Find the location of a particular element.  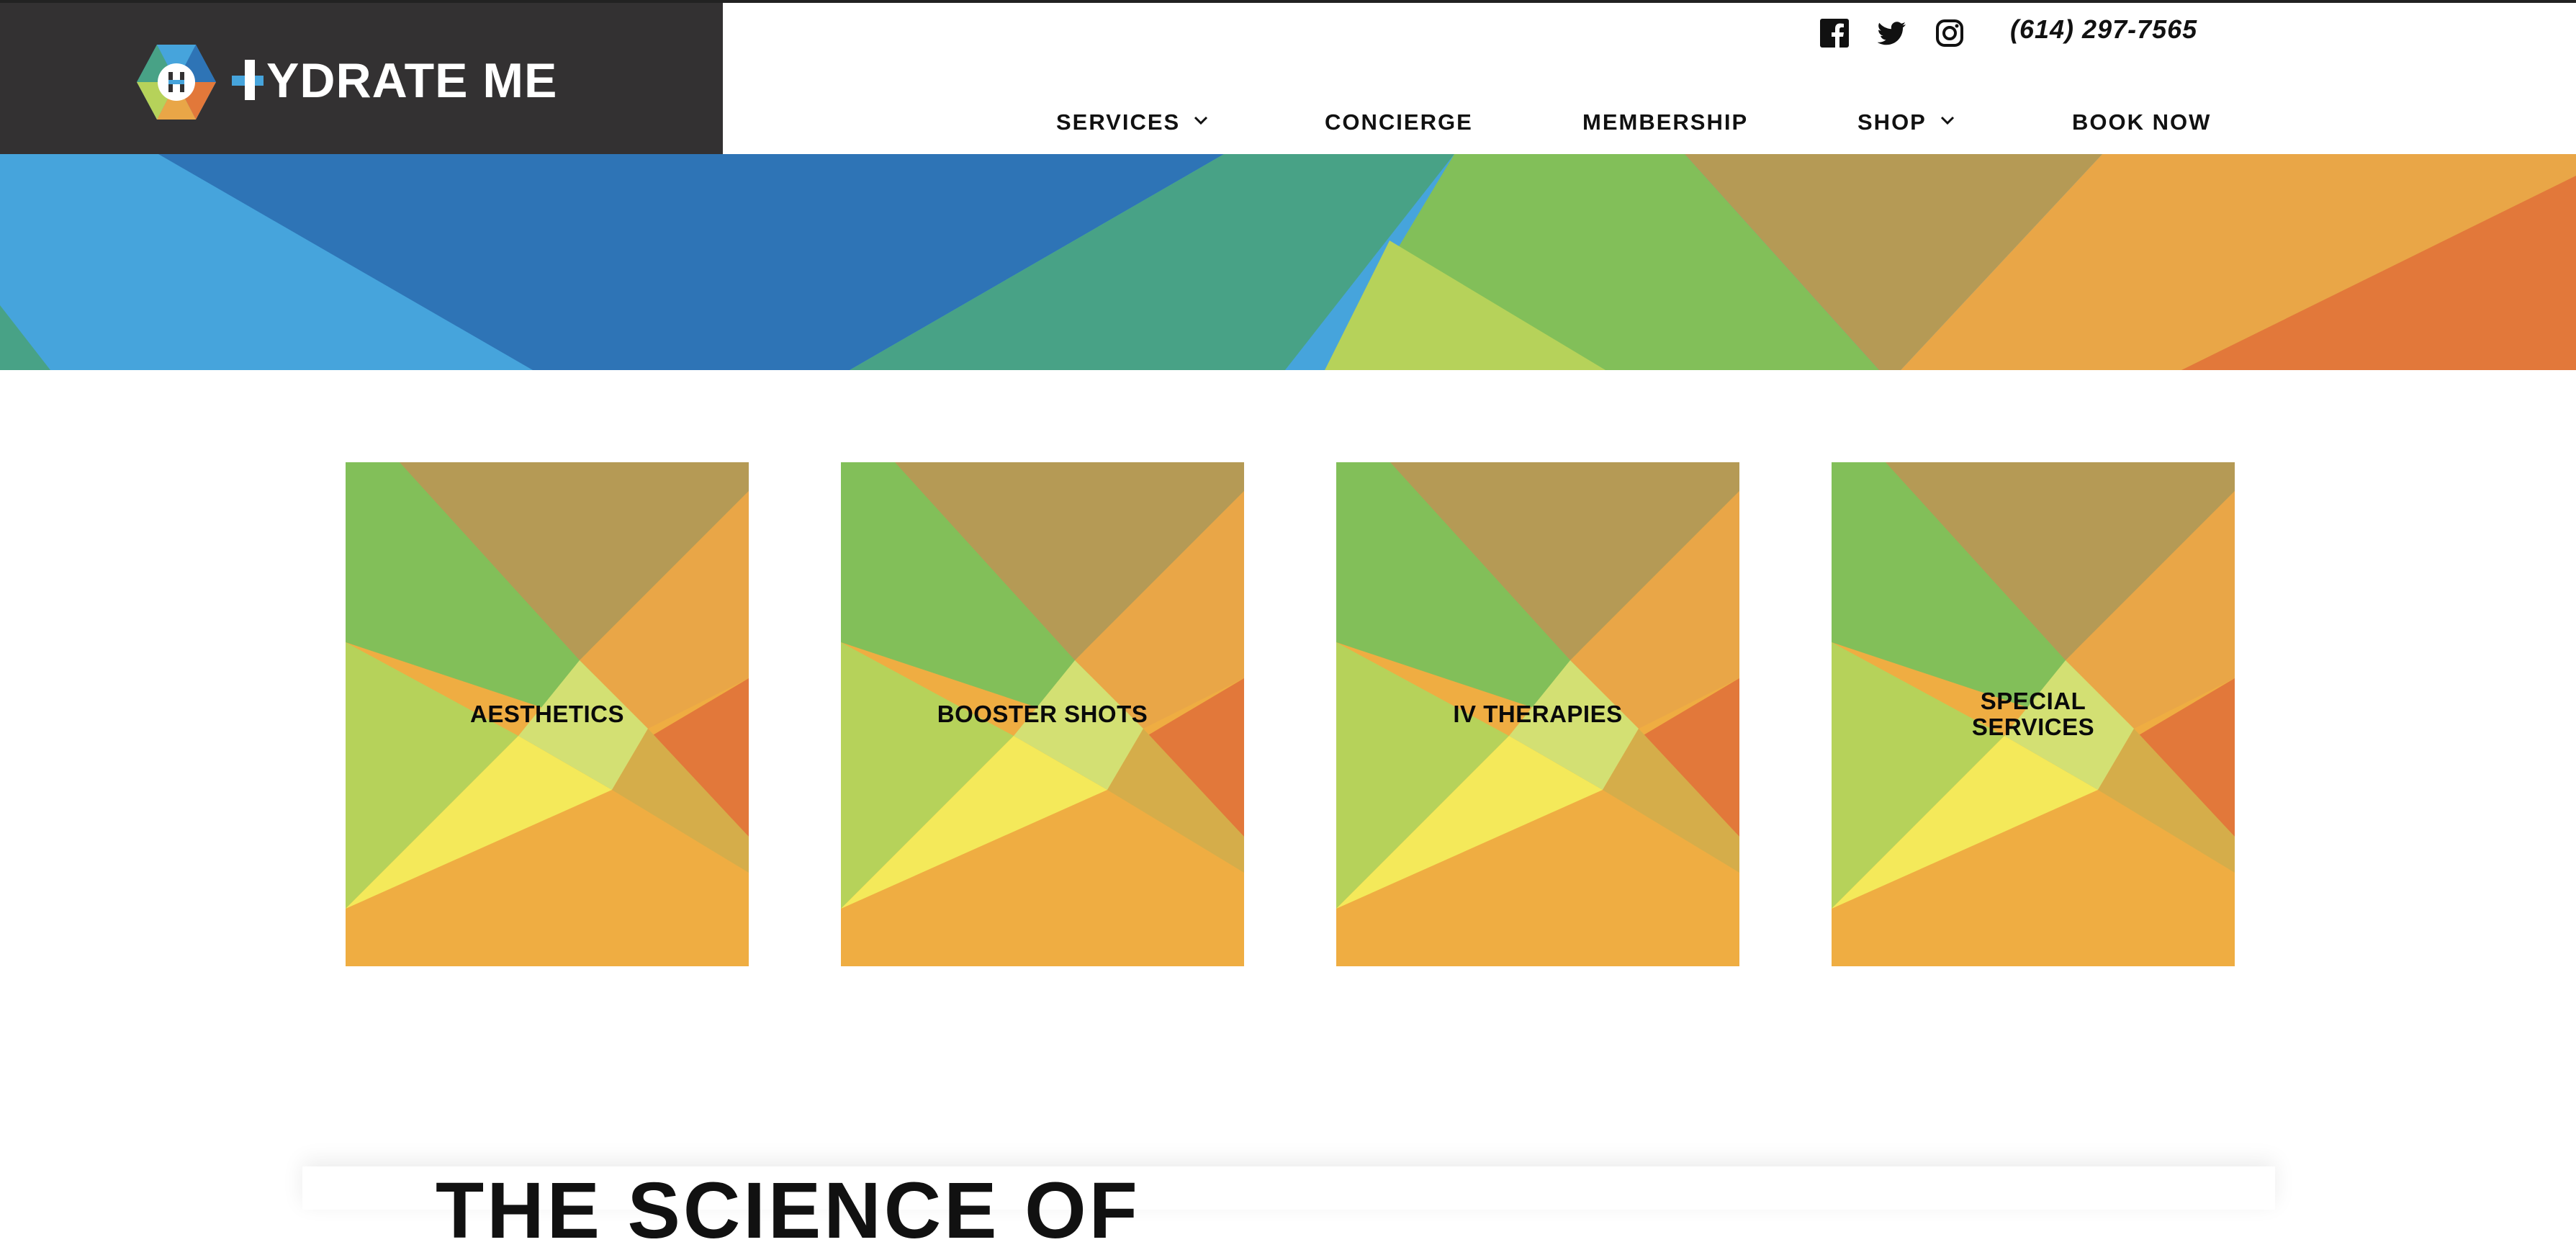

section-heading: THE SCIENCE OF is located at coordinates (788, 1211).